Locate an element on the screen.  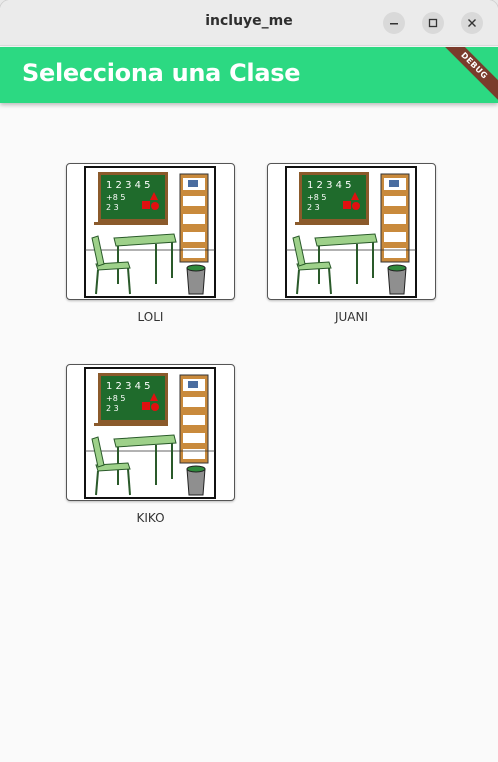
close-icon is located at coordinates (472, 23).